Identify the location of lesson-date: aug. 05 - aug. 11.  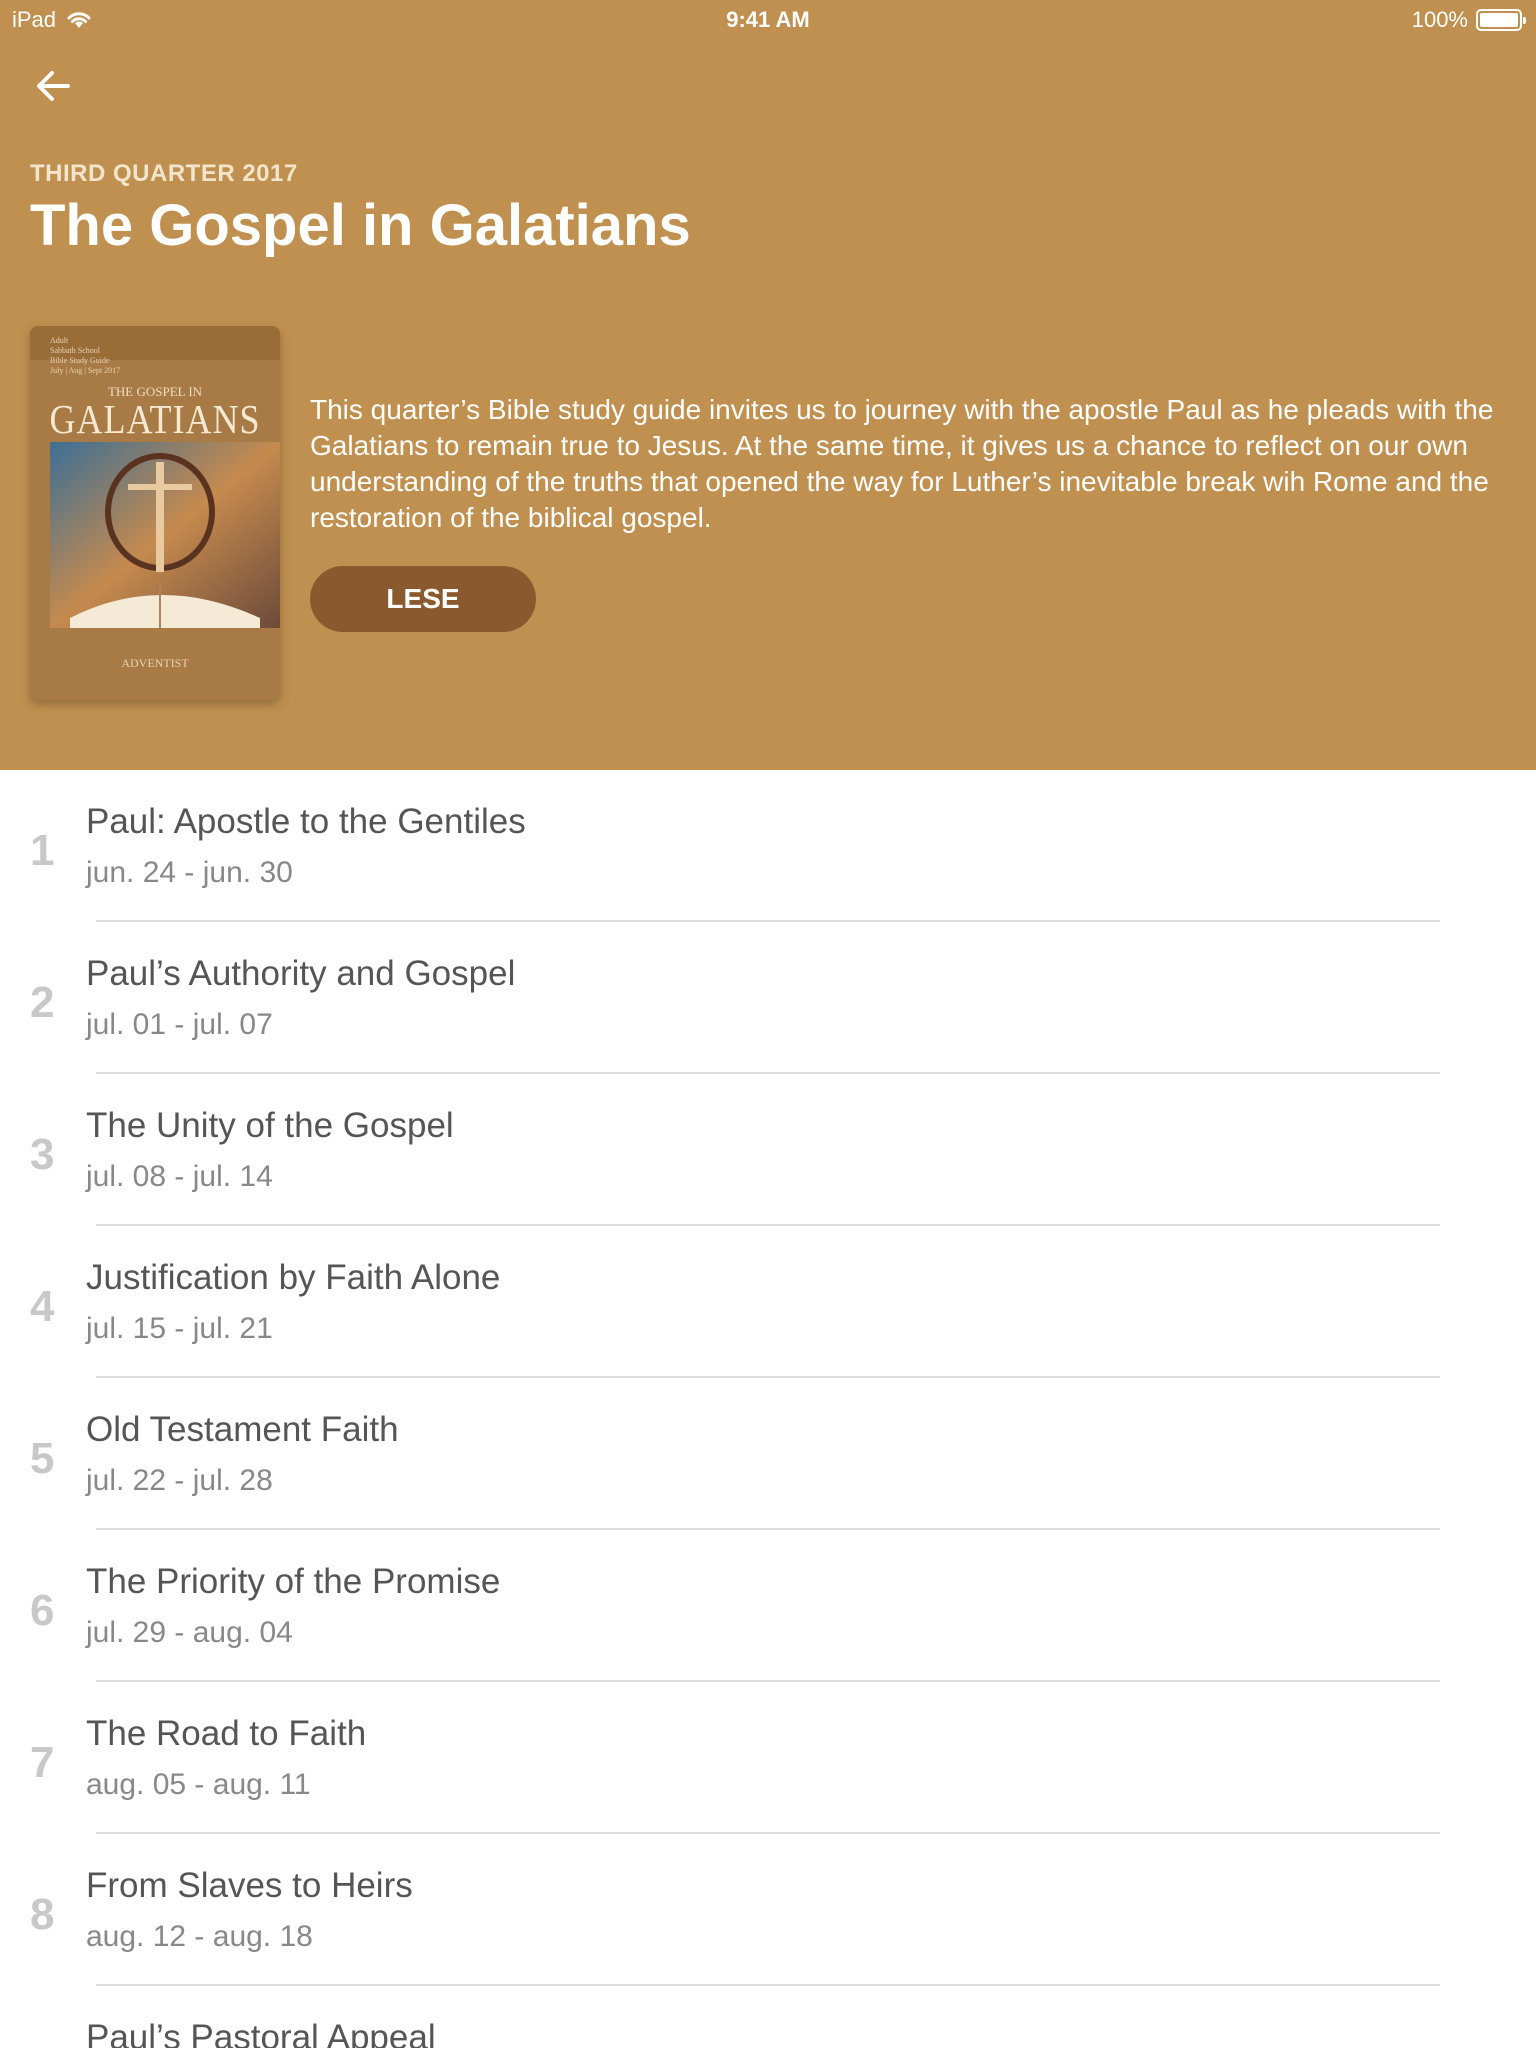
(198, 1784).